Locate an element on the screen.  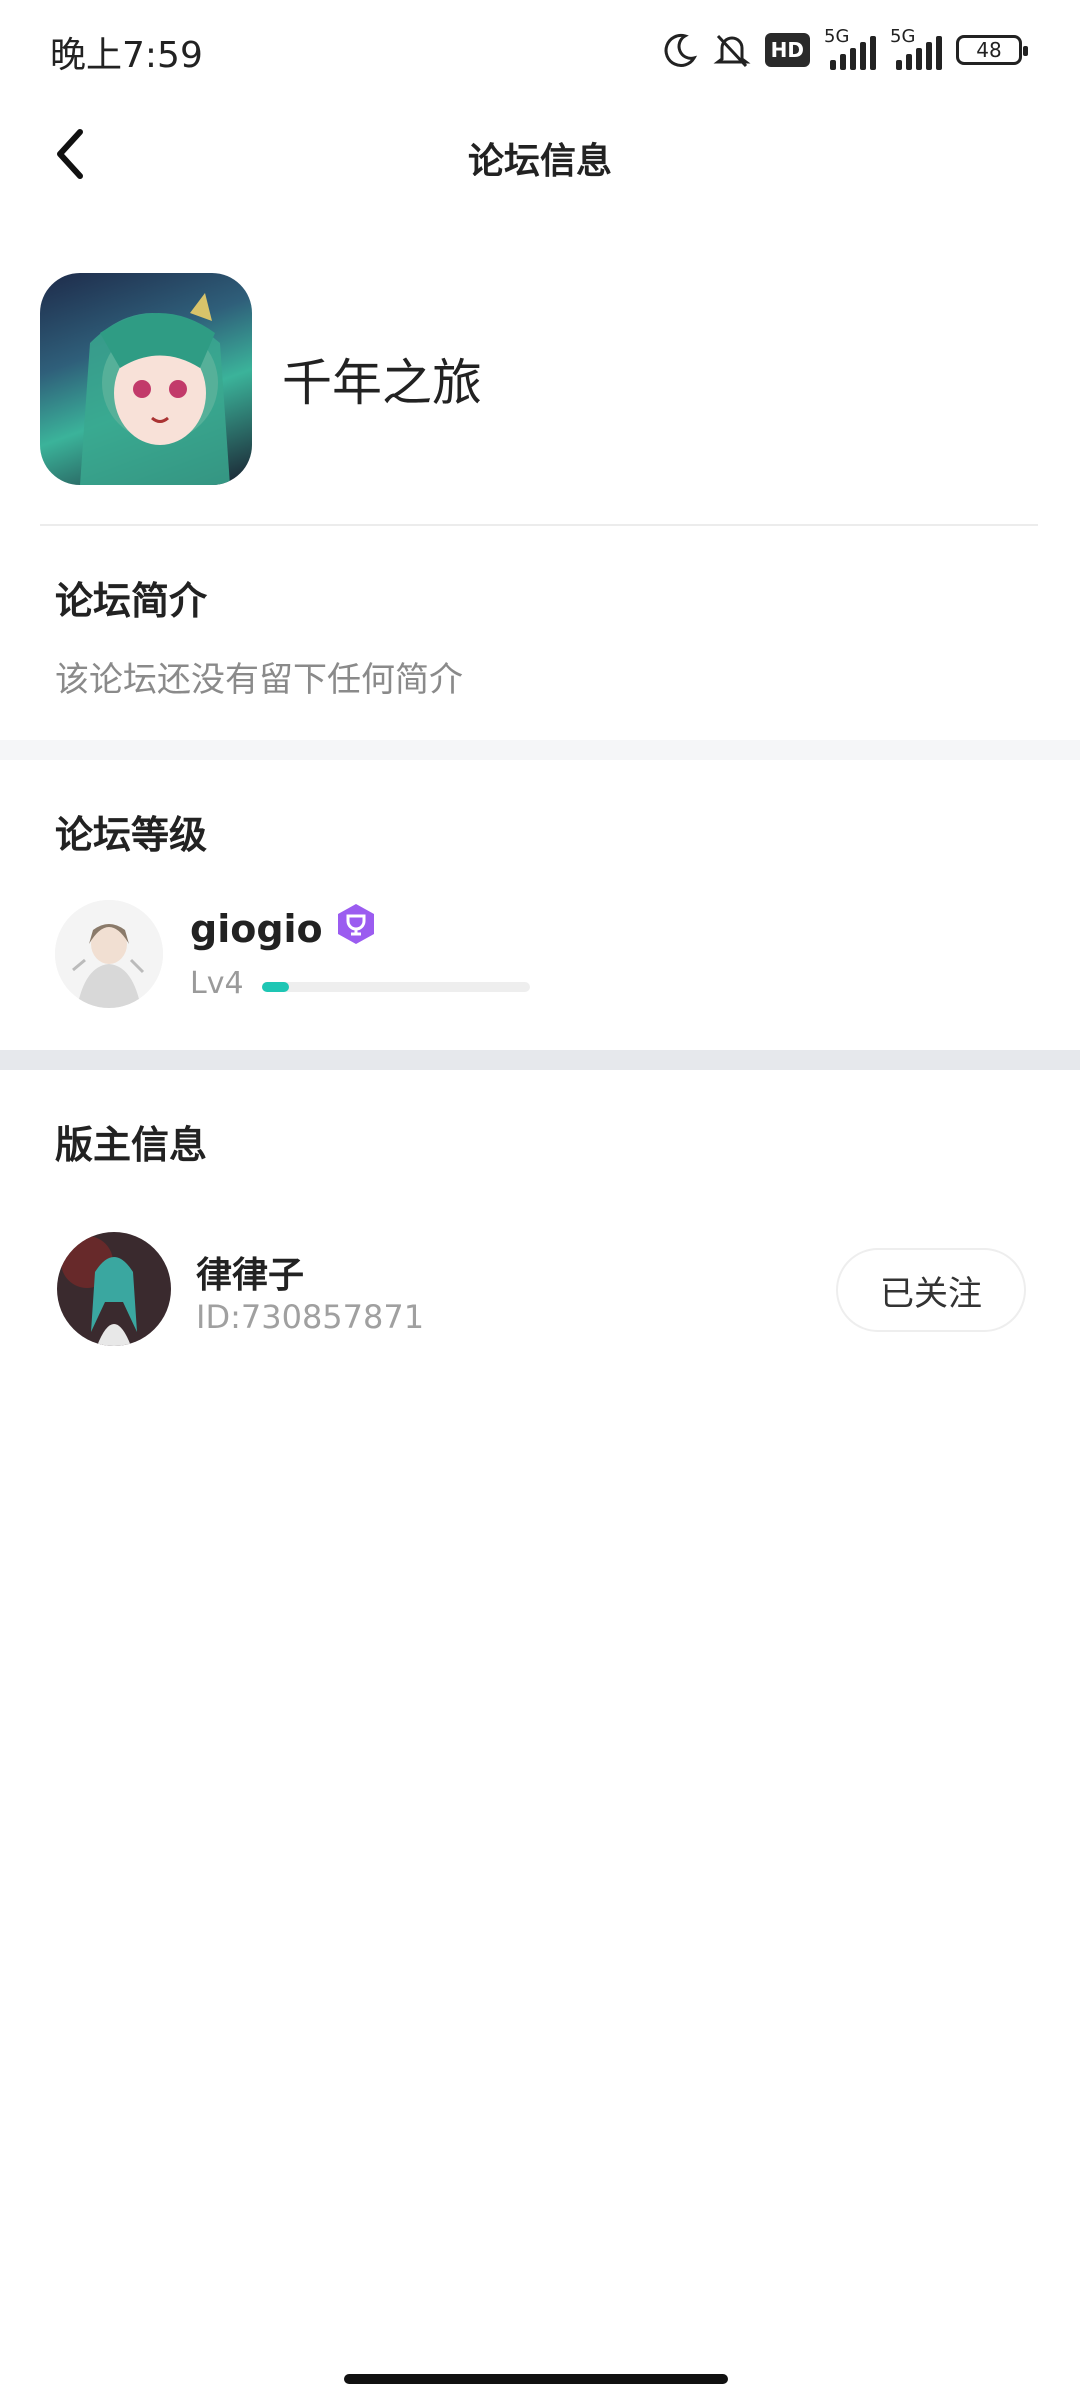
level-user-avatar is located at coordinates (109, 954).